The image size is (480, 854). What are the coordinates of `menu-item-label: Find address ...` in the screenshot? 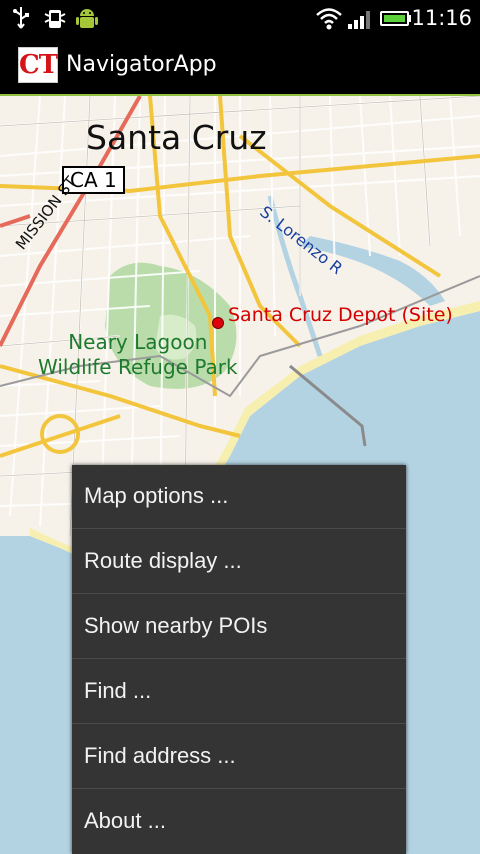 It's located at (160, 755).